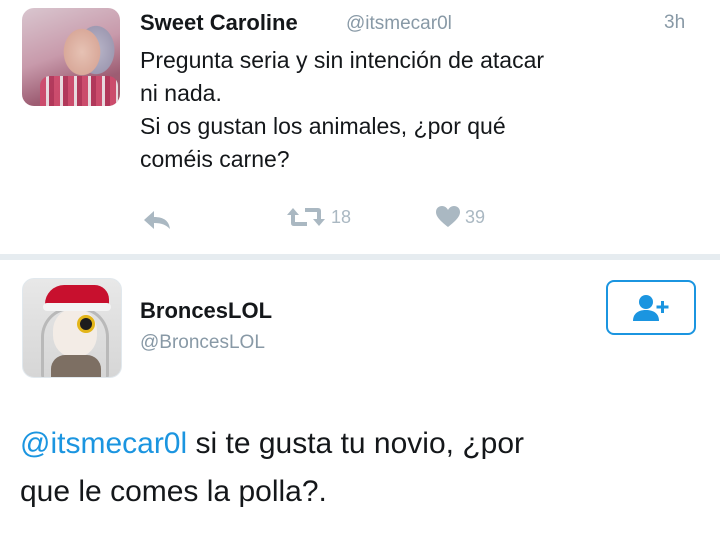 This screenshot has height=534, width=720. What do you see at coordinates (202, 343) in the screenshot?
I see `author-handle: @BroncesLOL` at bounding box center [202, 343].